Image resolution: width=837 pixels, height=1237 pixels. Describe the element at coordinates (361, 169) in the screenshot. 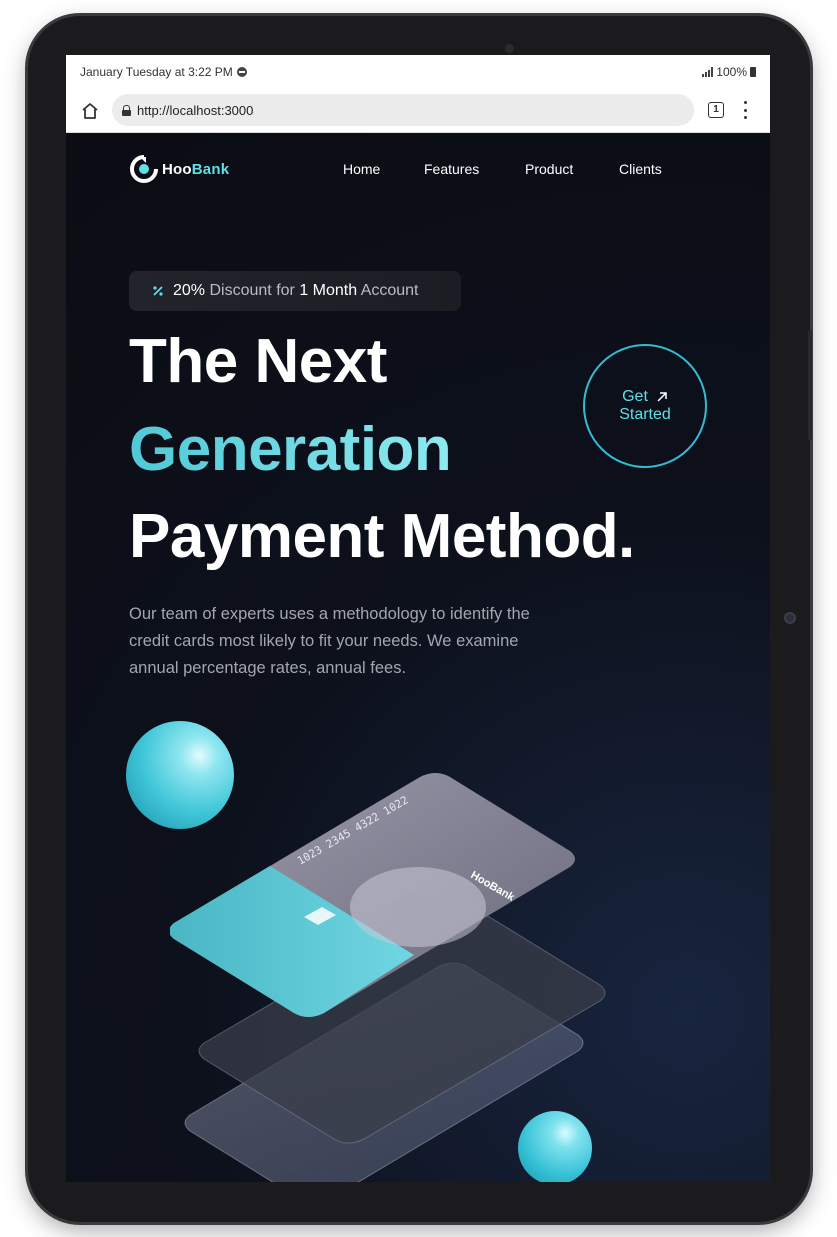

I see `nav-home: Home` at that location.